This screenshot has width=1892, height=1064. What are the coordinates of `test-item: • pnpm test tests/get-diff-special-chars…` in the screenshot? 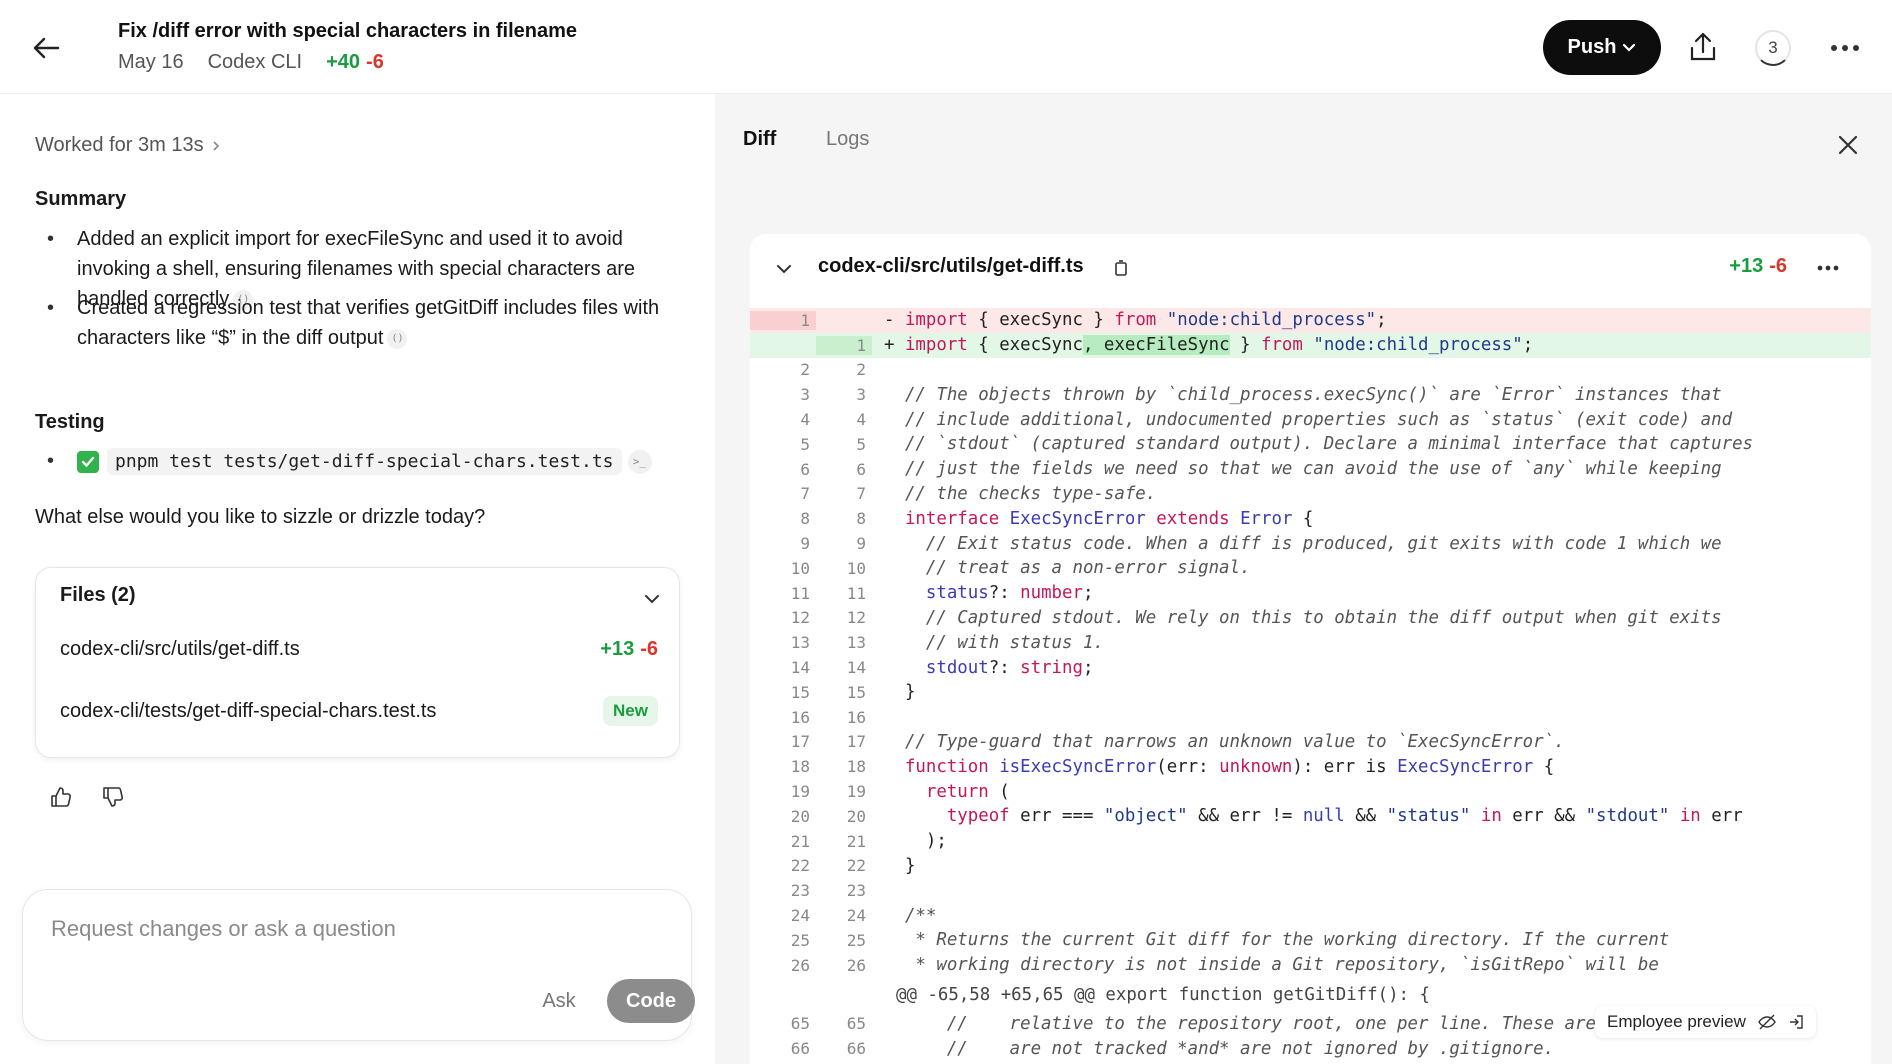 It's located at (343, 461).